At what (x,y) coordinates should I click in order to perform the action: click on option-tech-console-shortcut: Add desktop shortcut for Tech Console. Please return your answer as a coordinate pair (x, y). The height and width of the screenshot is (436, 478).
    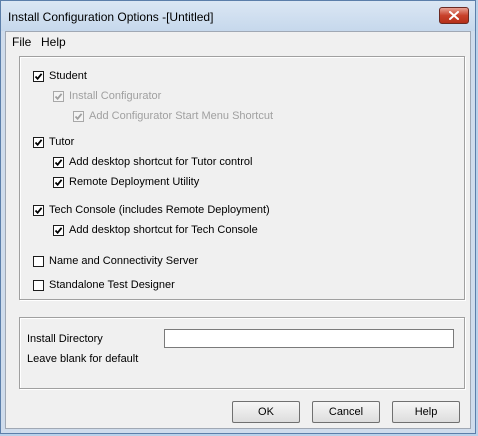
    Looking at the image, I should click on (155, 230).